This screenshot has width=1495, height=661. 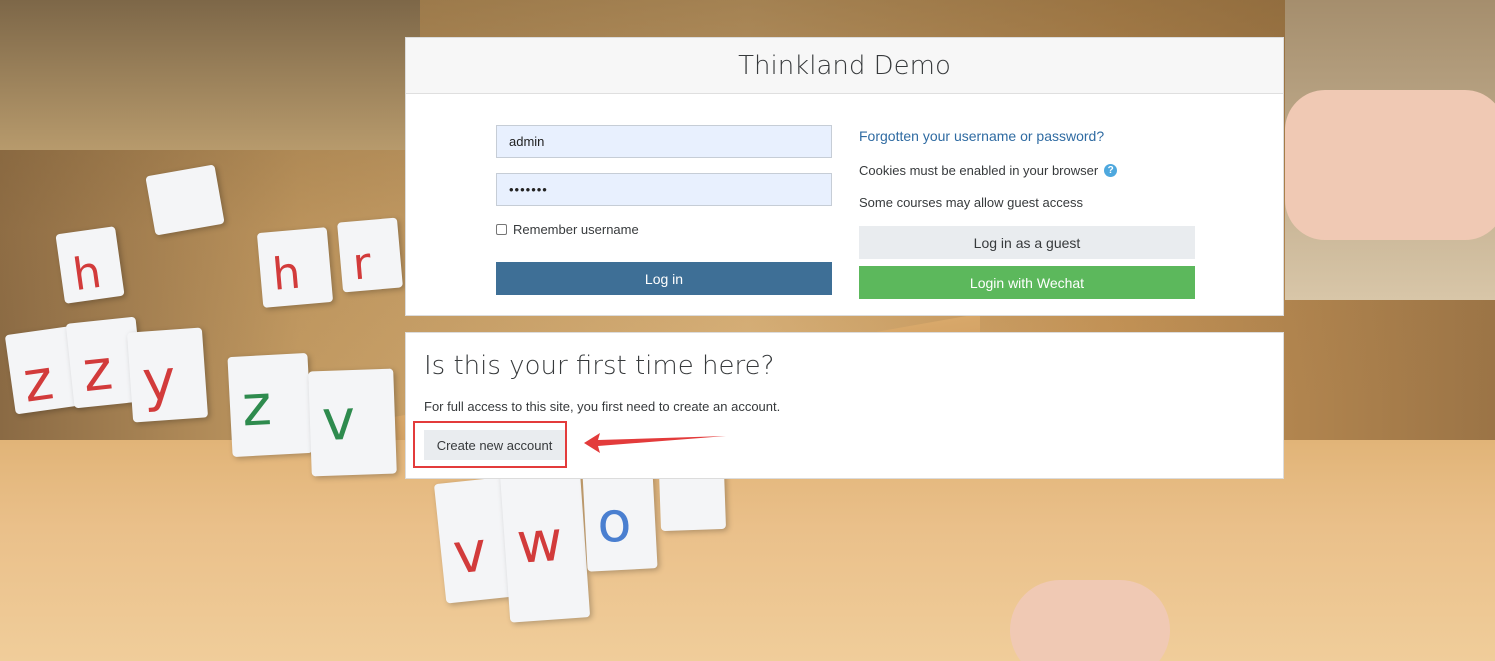 What do you see at coordinates (664, 141) in the screenshot?
I see `username-input: admin` at bounding box center [664, 141].